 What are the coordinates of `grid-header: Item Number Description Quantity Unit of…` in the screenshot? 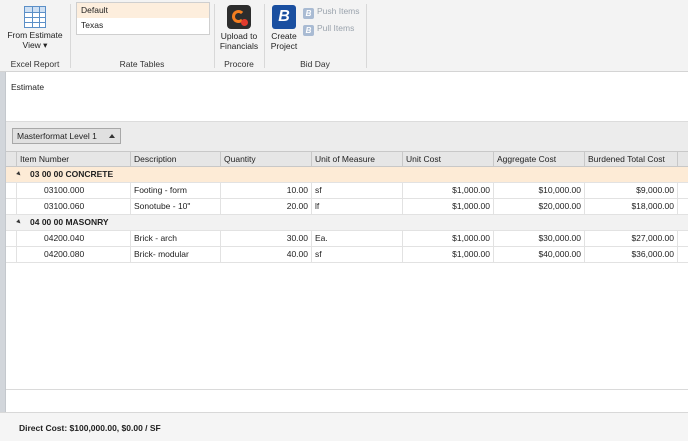 It's located at (347, 159).